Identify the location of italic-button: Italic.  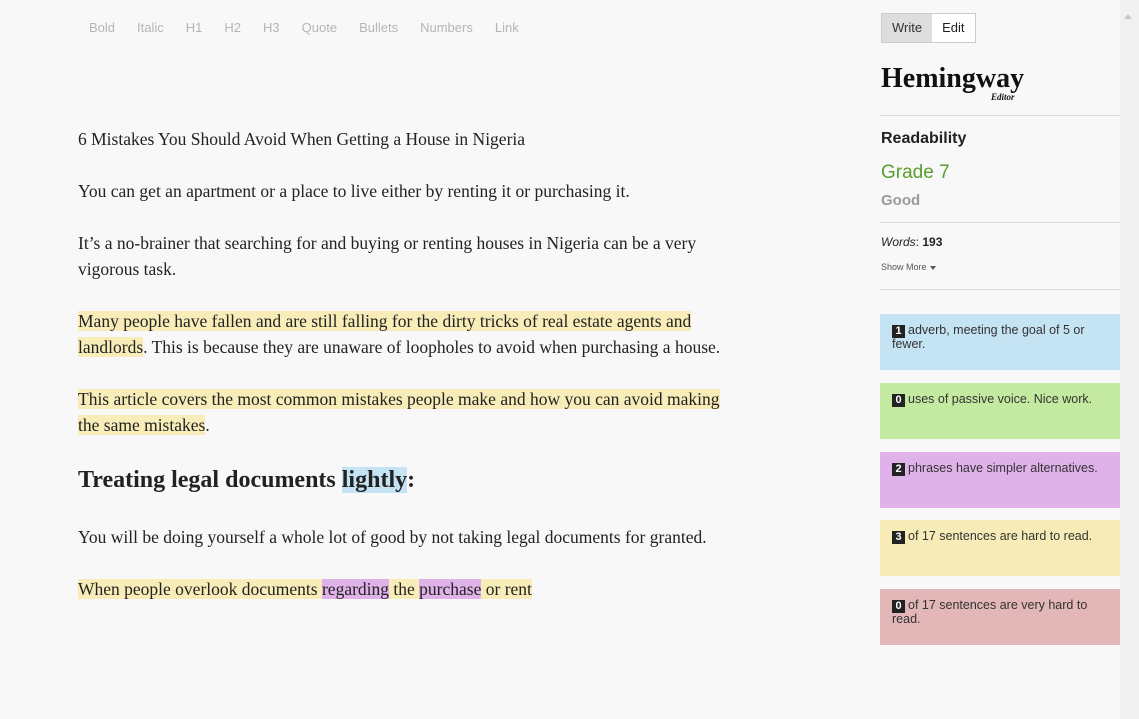
(150, 27).